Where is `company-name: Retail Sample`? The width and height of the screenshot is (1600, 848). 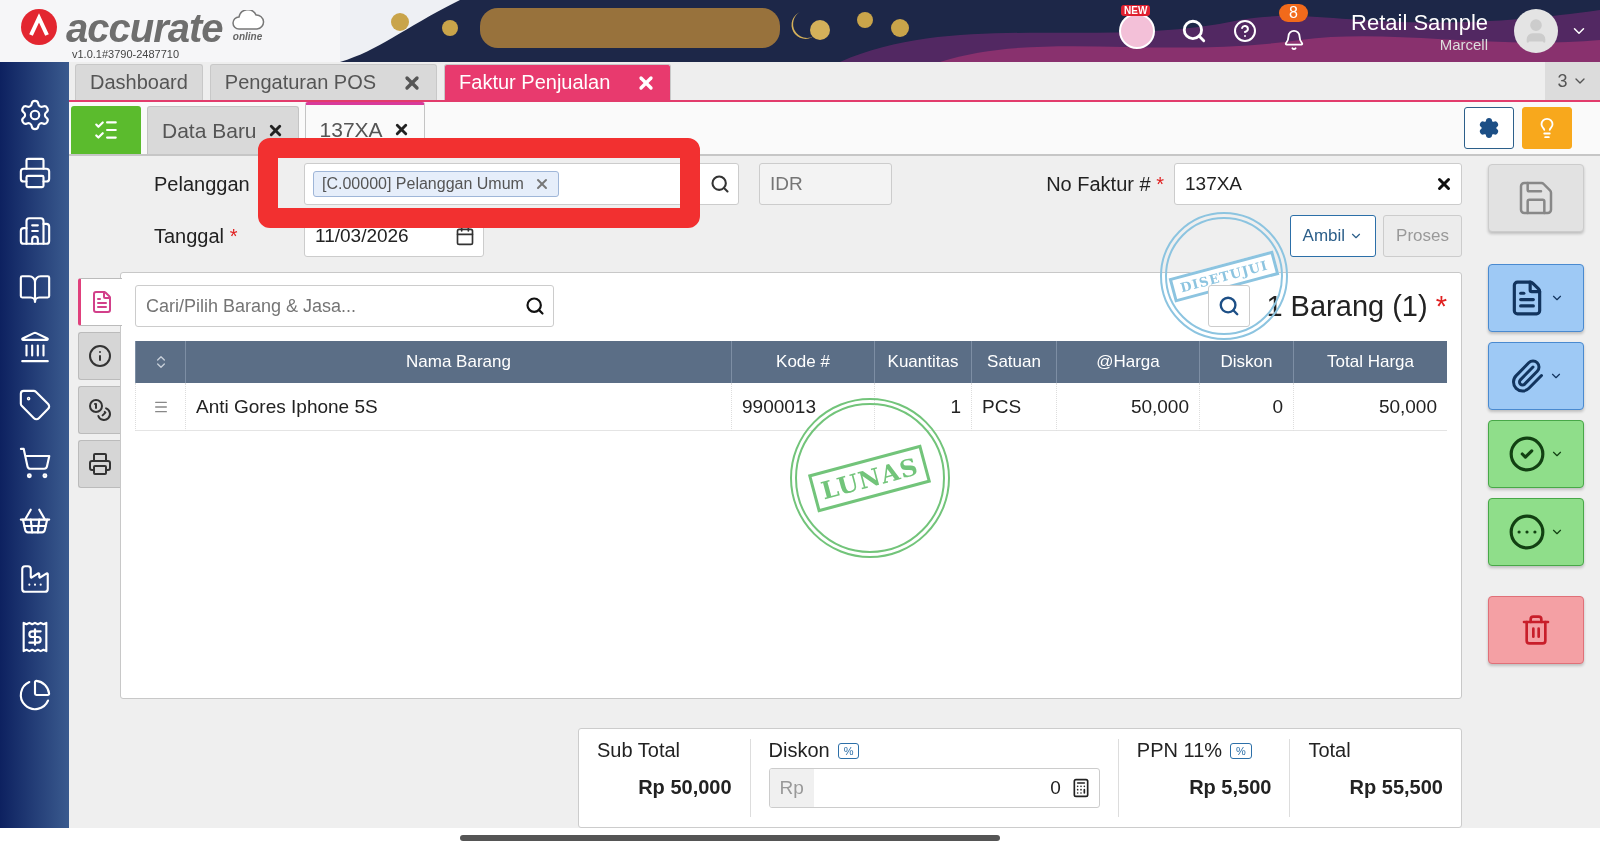
company-name: Retail Sample is located at coordinates (1419, 22).